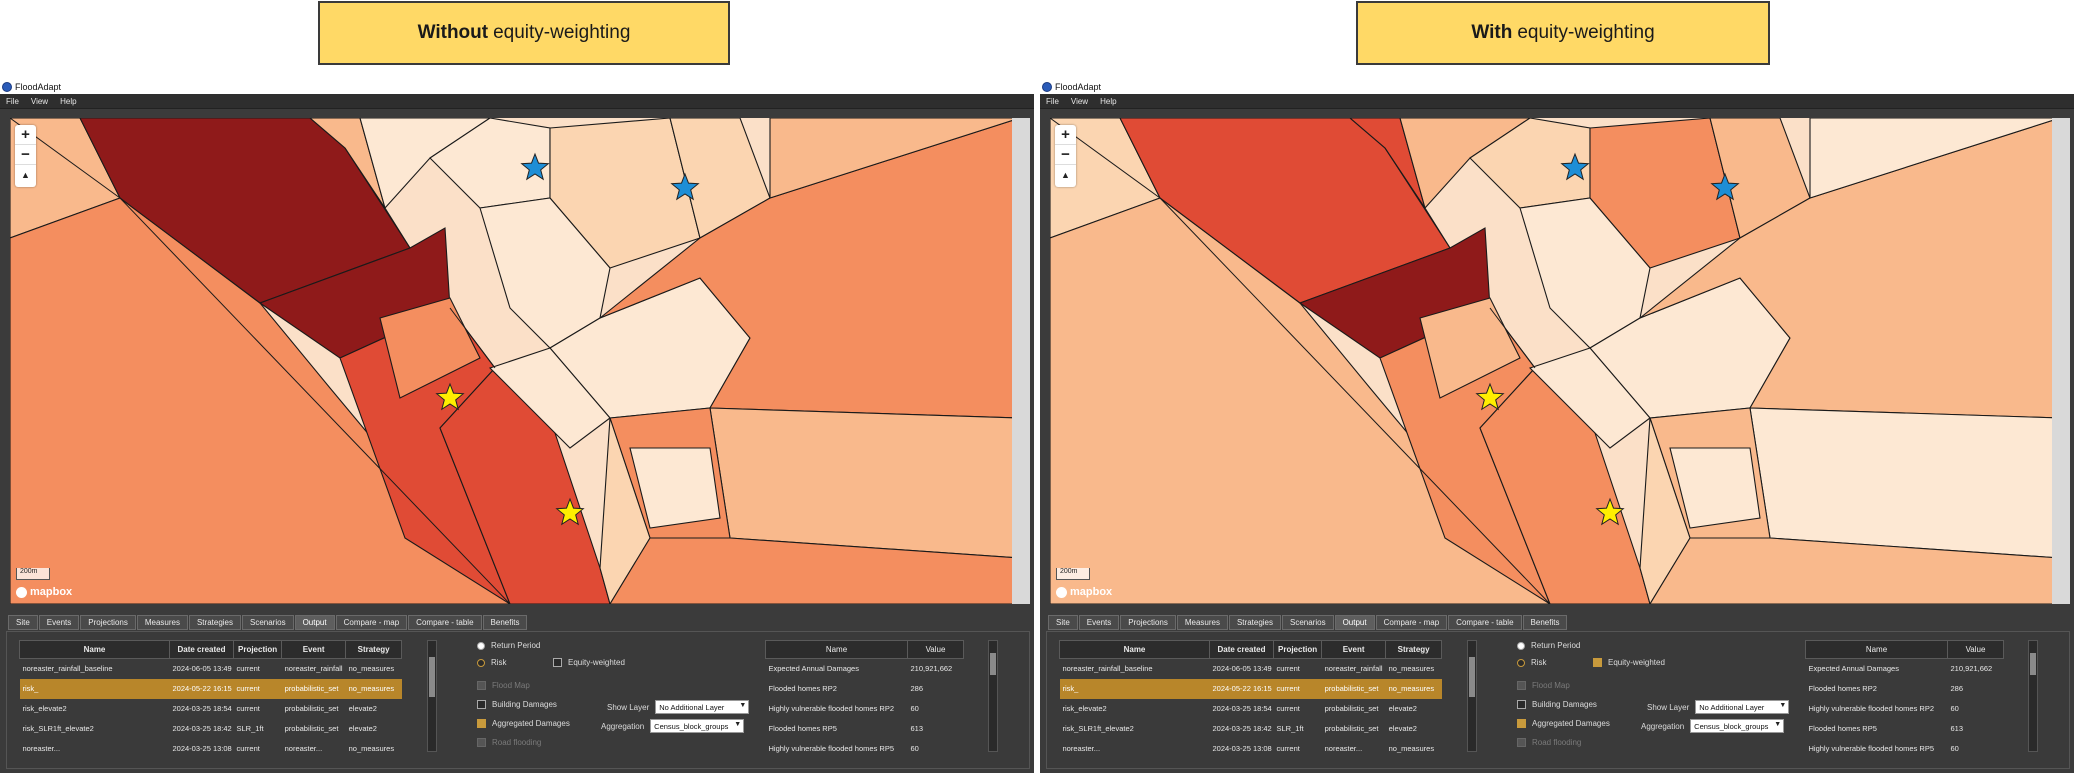 The image size is (2084, 773). What do you see at coordinates (865, 483) in the screenshot?
I see `block-group-polygon` at bounding box center [865, 483].